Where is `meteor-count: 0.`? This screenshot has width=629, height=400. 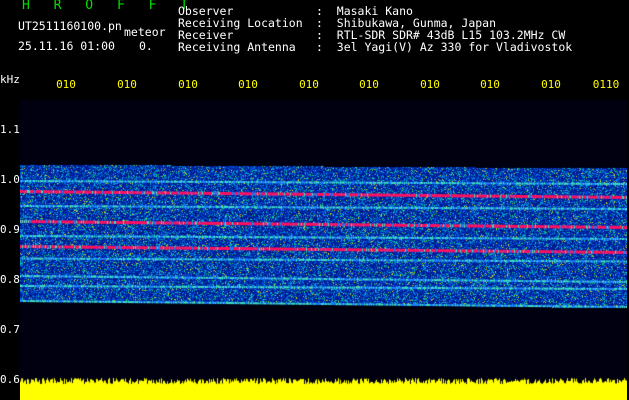 meteor-count: 0. is located at coordinates (146, 46).